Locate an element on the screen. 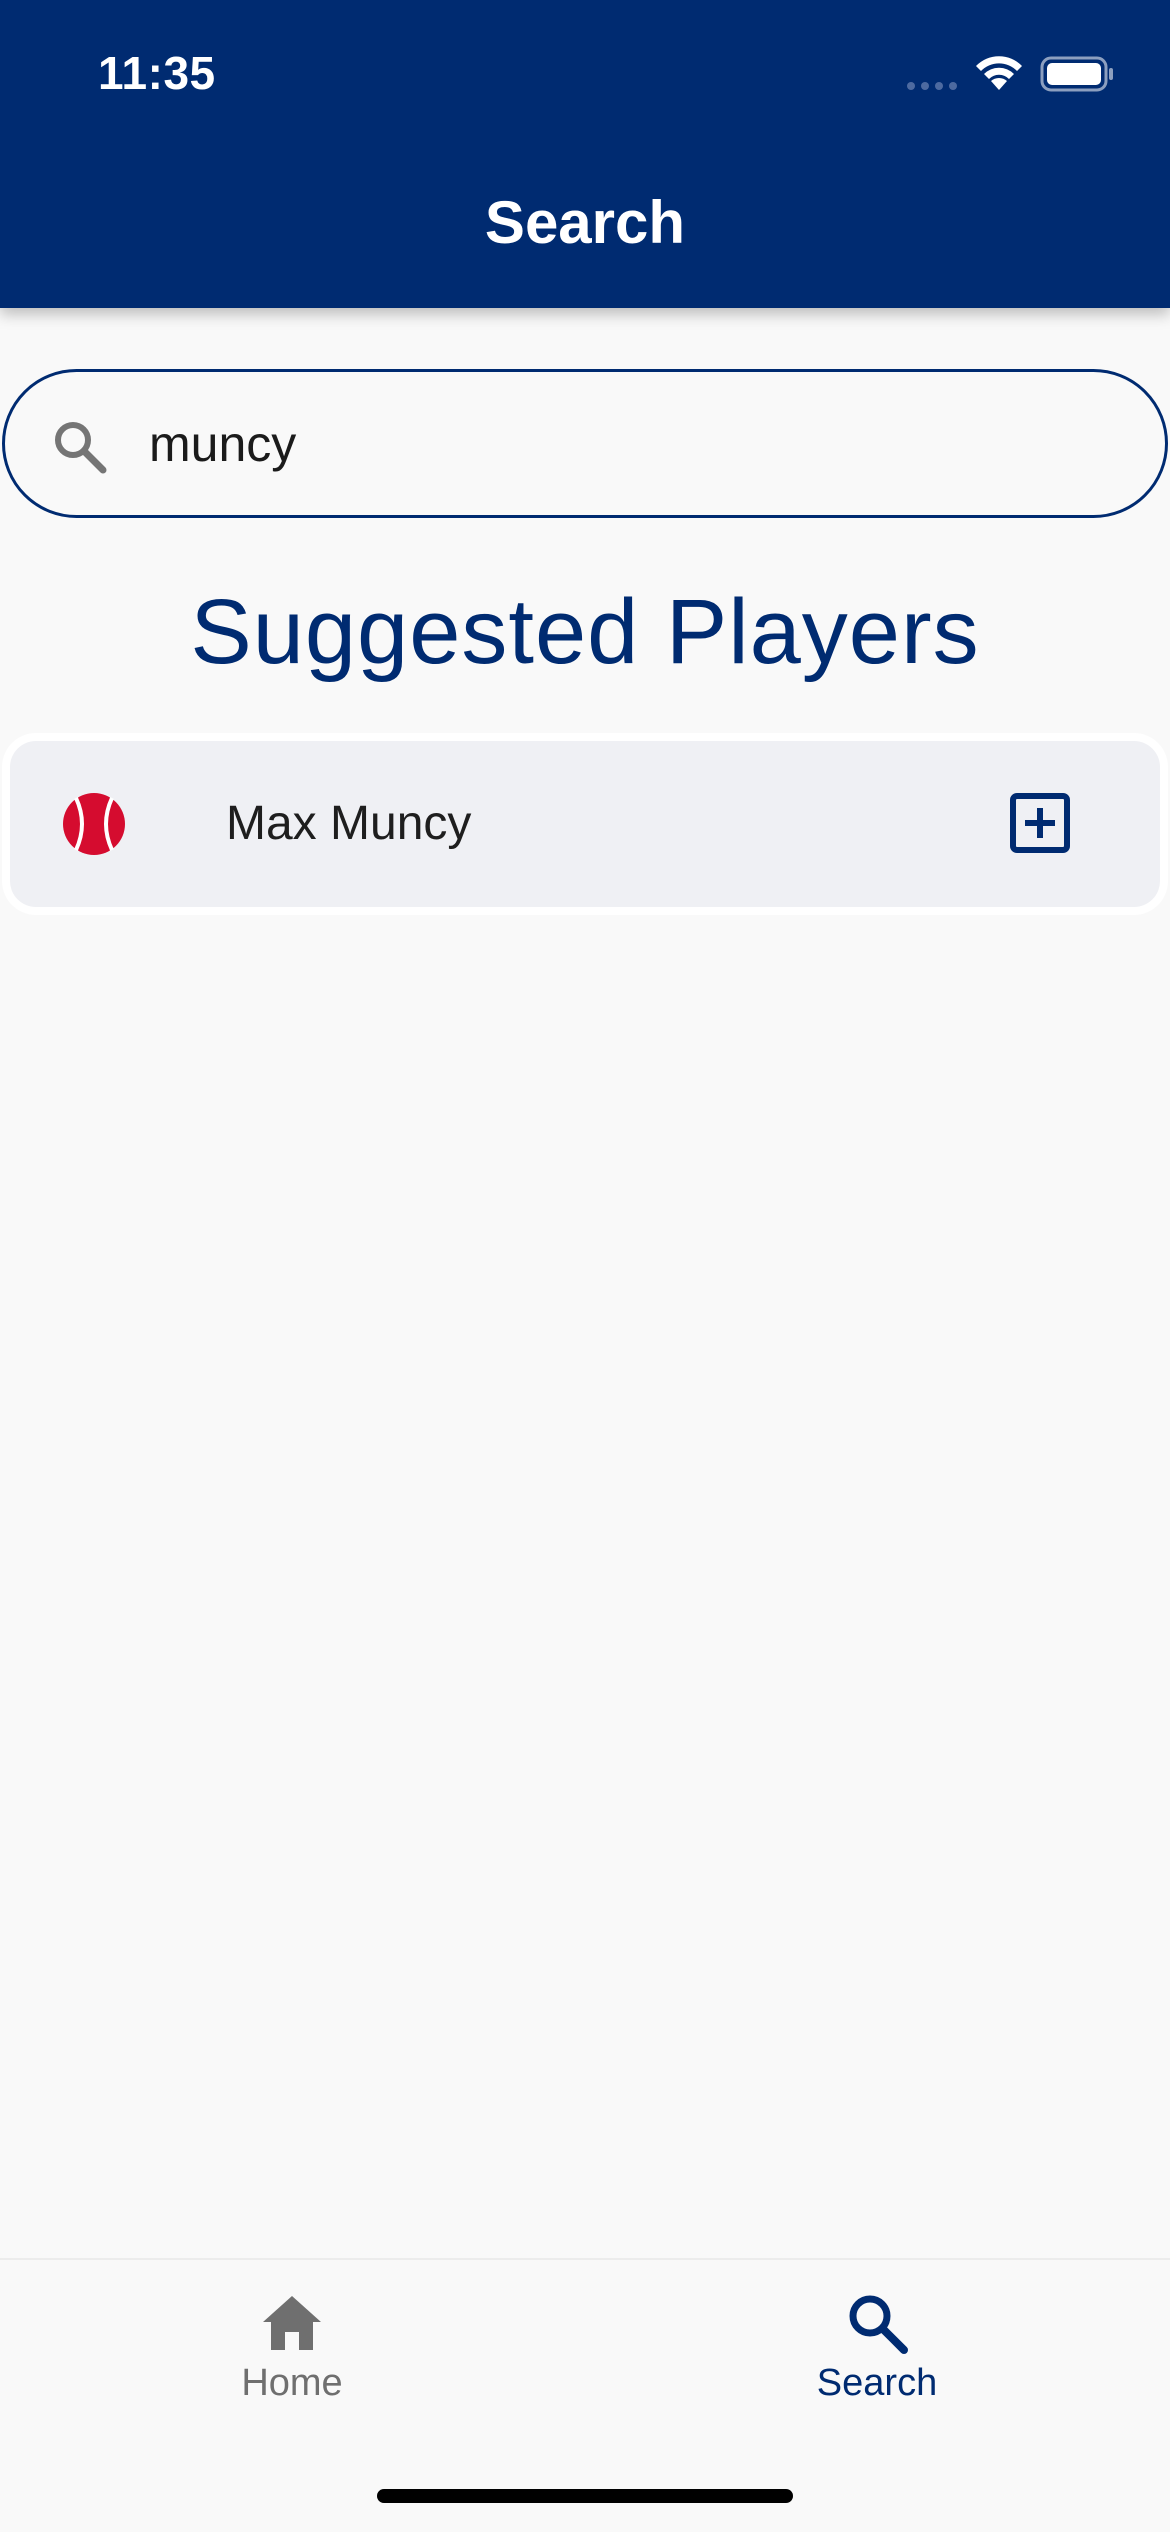 This screenshot has height=2532, width=1170. player-name: Max Muncy is located at coordinates (349, 823).